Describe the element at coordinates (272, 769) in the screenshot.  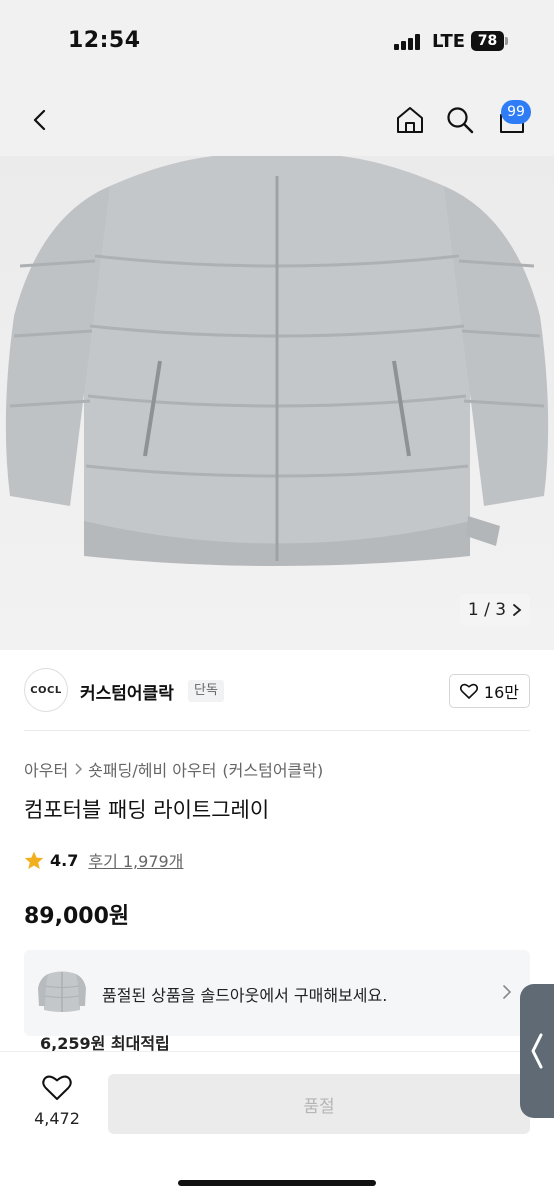
I see `breadcrumb-brand: (커스텀어클락)` at that location.